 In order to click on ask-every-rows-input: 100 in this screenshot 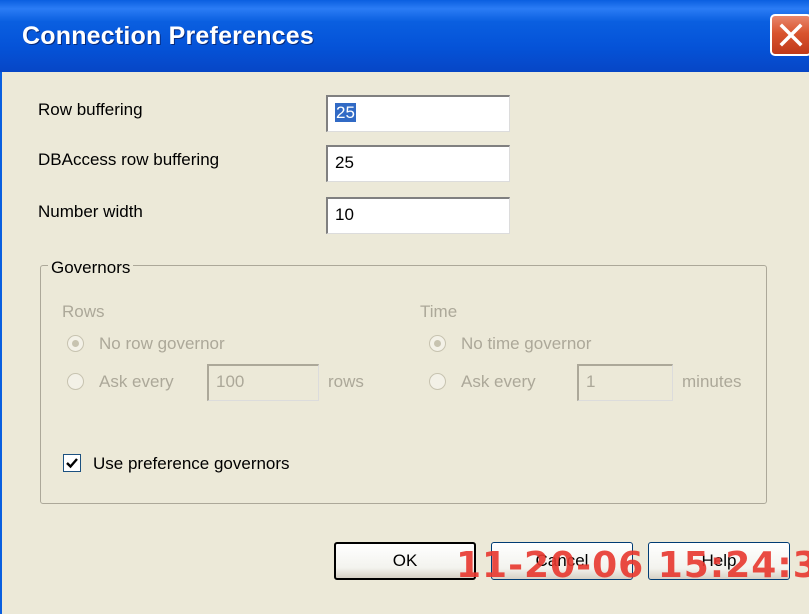, I will do `click(263, 382)`.